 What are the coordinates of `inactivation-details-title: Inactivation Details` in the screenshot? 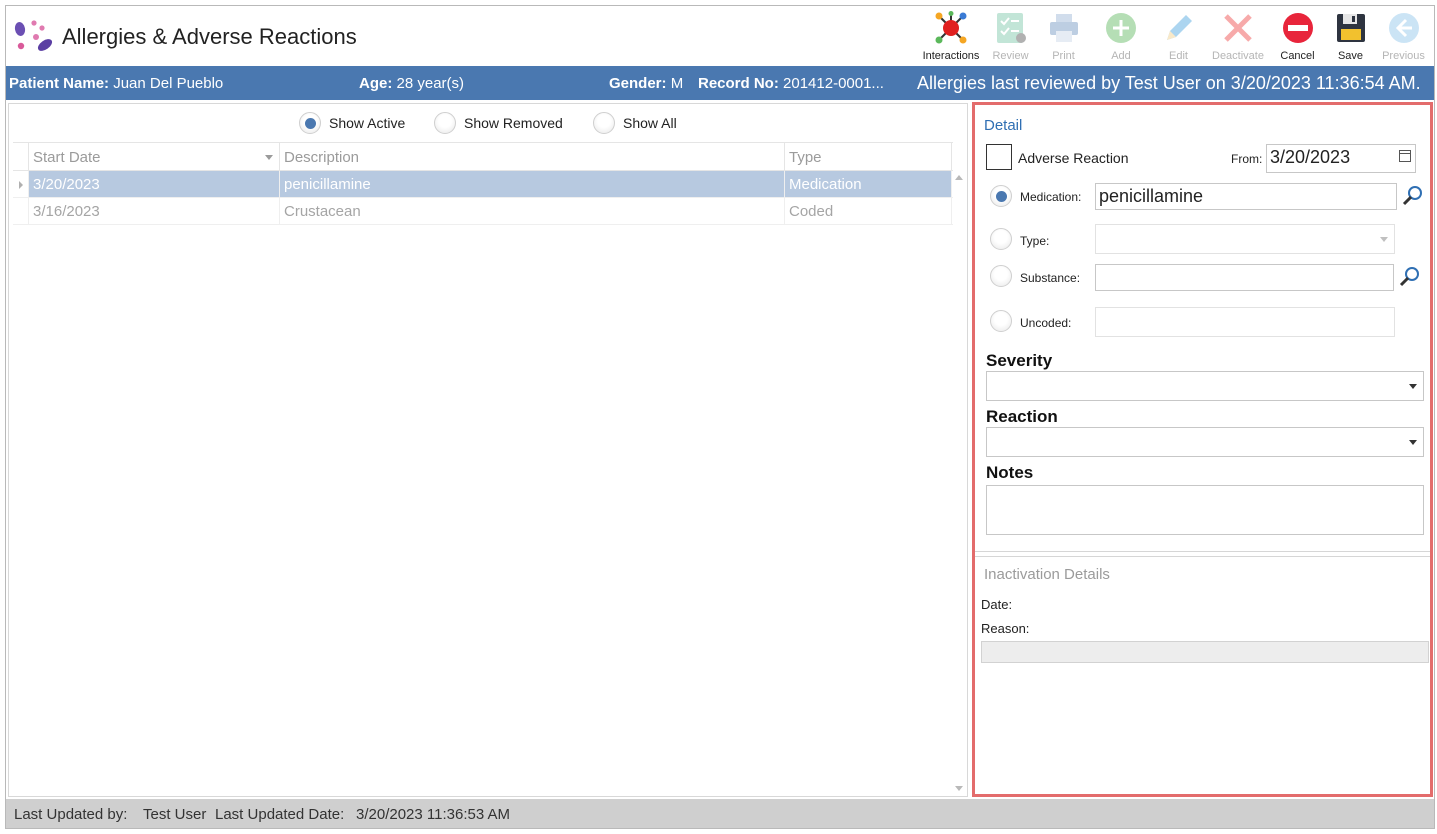 It's located at (1047, 574).